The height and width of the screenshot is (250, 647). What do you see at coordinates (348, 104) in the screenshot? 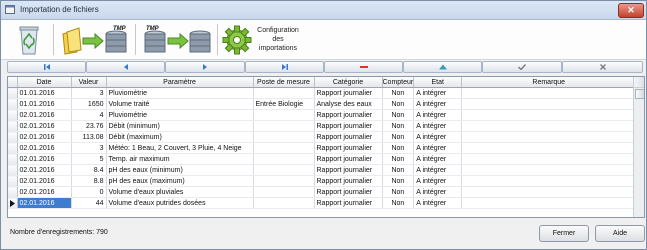
I see `cell-category: Analyse des eaux` at bounding box center [348, 104].